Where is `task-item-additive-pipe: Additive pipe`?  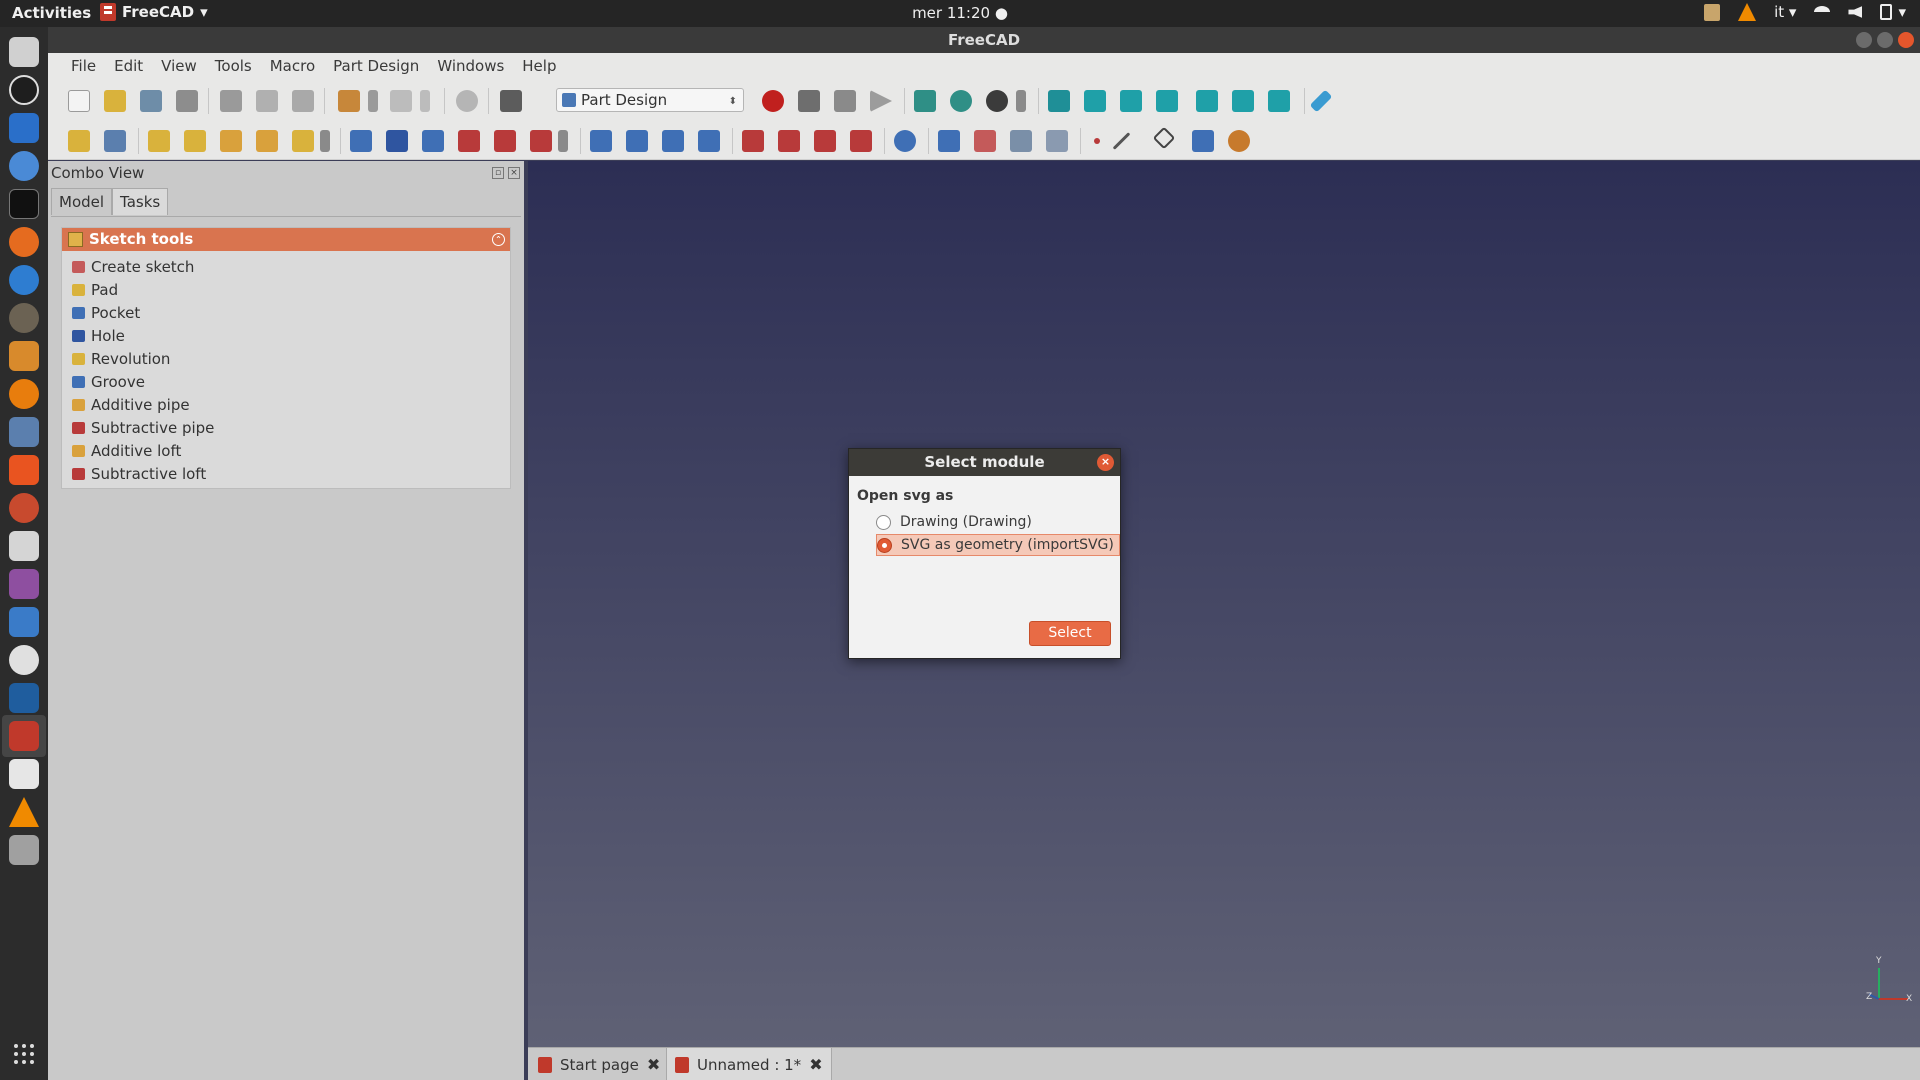
task-item-additive-pipe: Additive pipe is located at coordinates (286, 405).